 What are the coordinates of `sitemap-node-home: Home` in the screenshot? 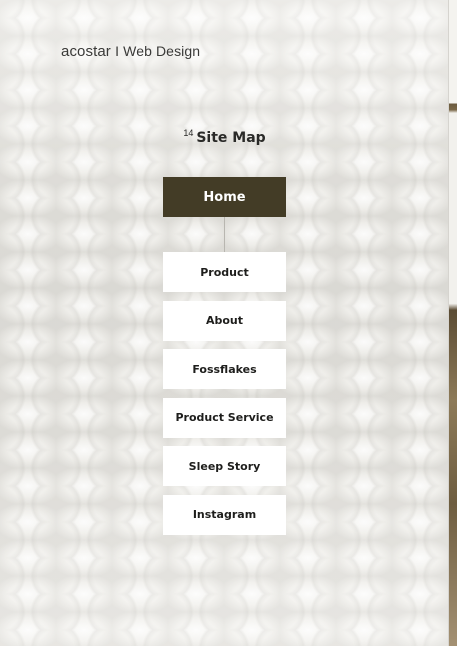 It's located at (224, 197).